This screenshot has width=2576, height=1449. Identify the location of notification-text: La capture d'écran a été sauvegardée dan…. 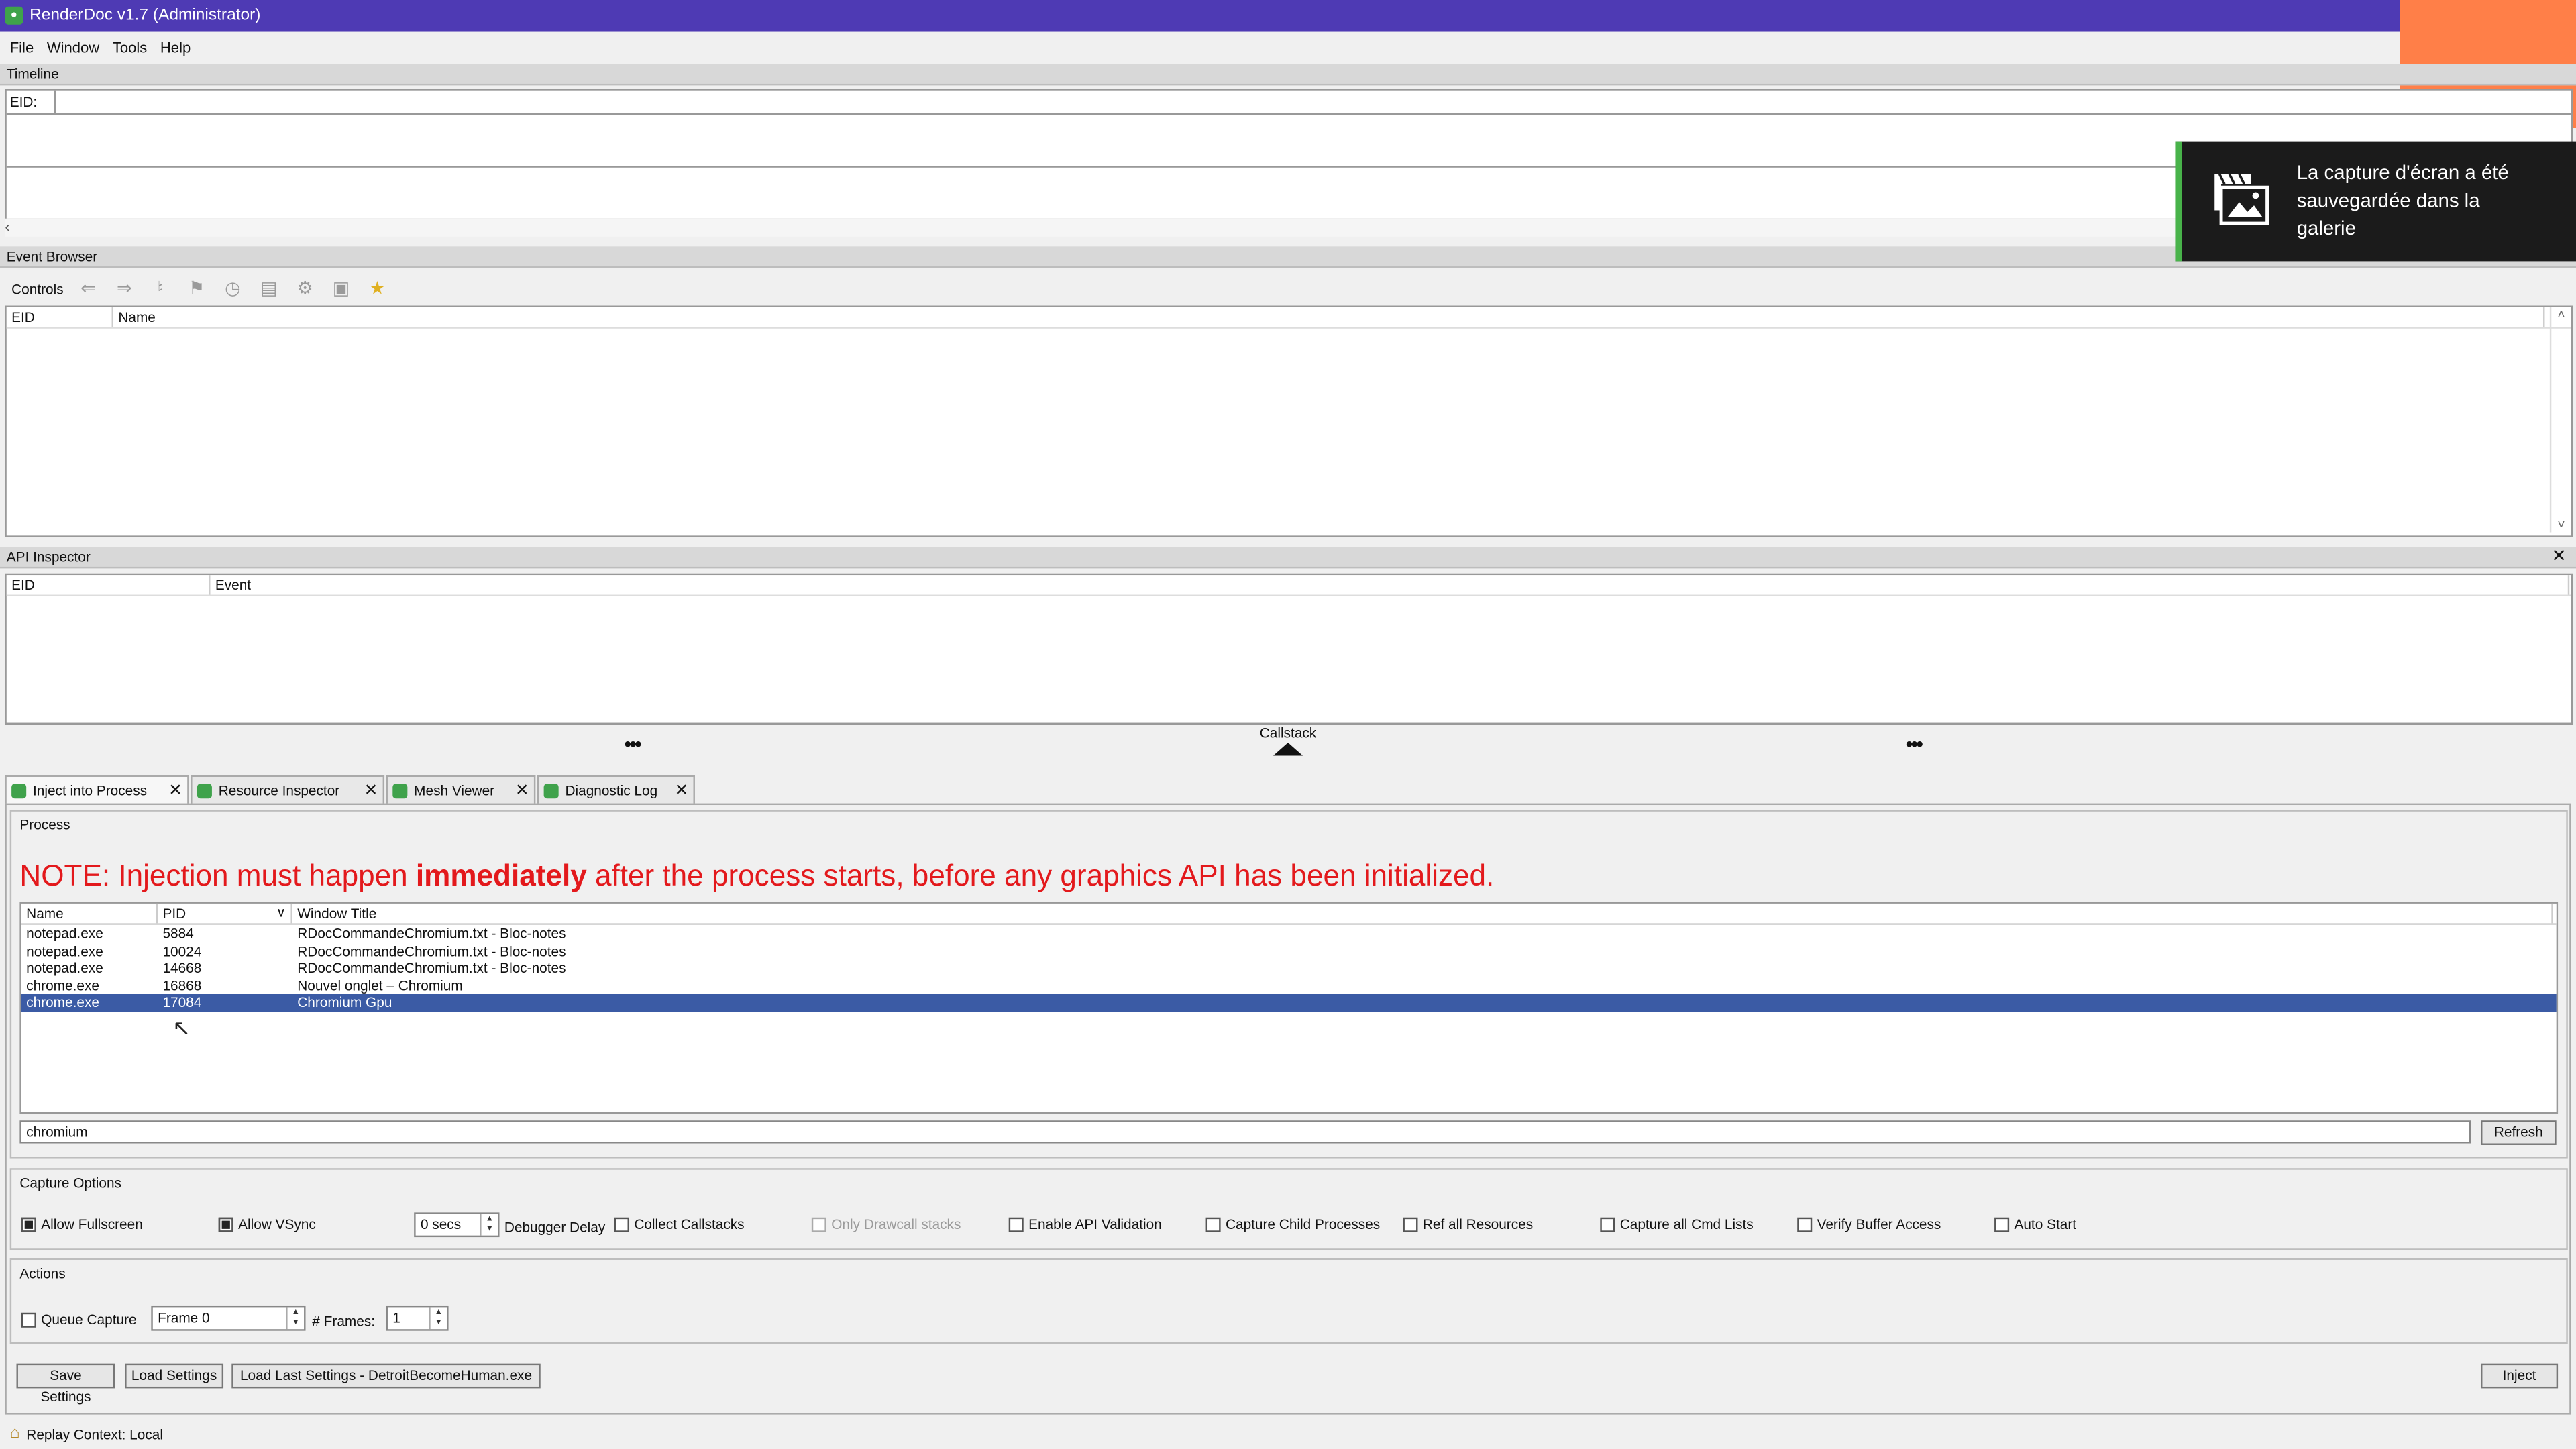
(2402, 200).